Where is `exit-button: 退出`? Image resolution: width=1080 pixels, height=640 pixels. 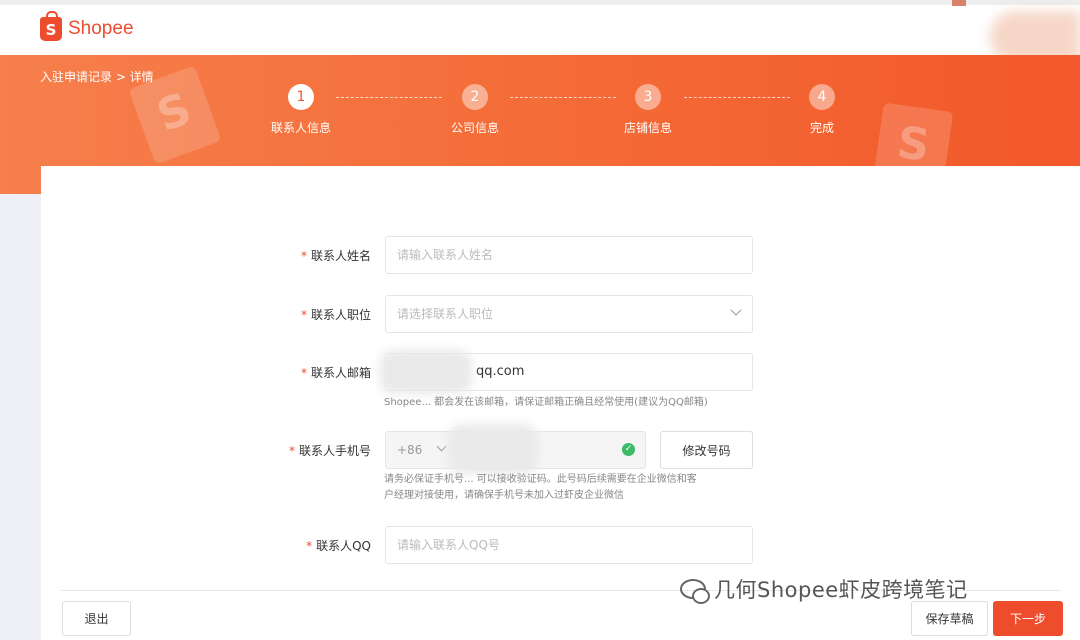
exit-button: 退出 is located at coordinates (96, 618).